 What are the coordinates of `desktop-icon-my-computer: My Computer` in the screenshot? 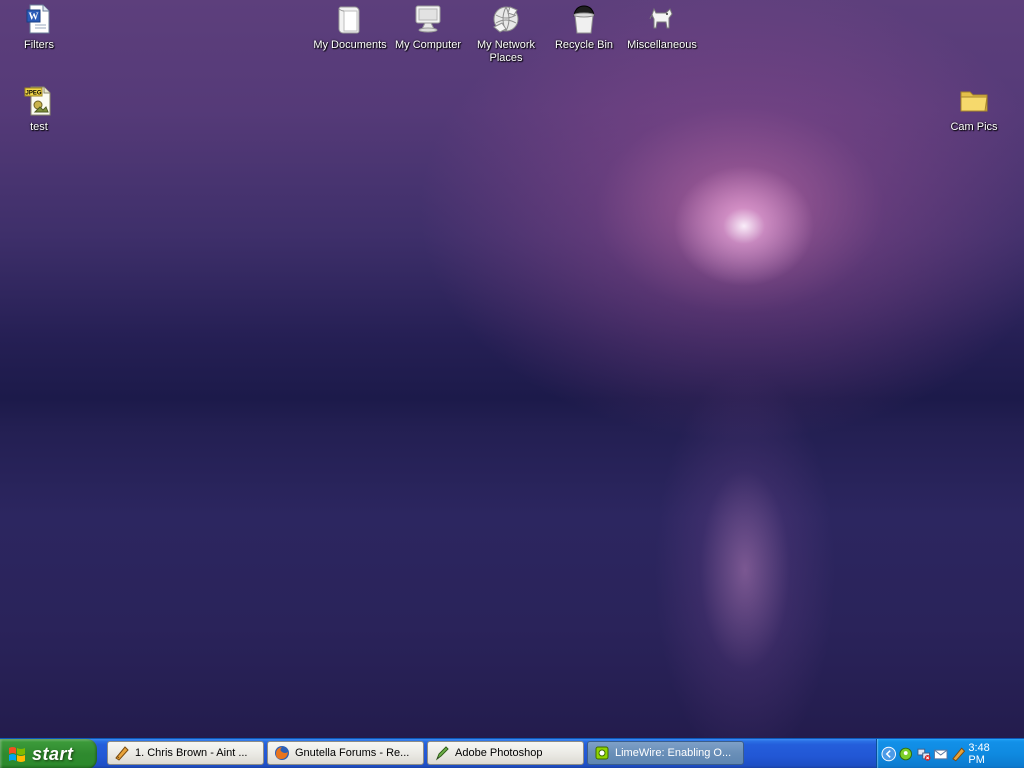 It's located at (428, 27).